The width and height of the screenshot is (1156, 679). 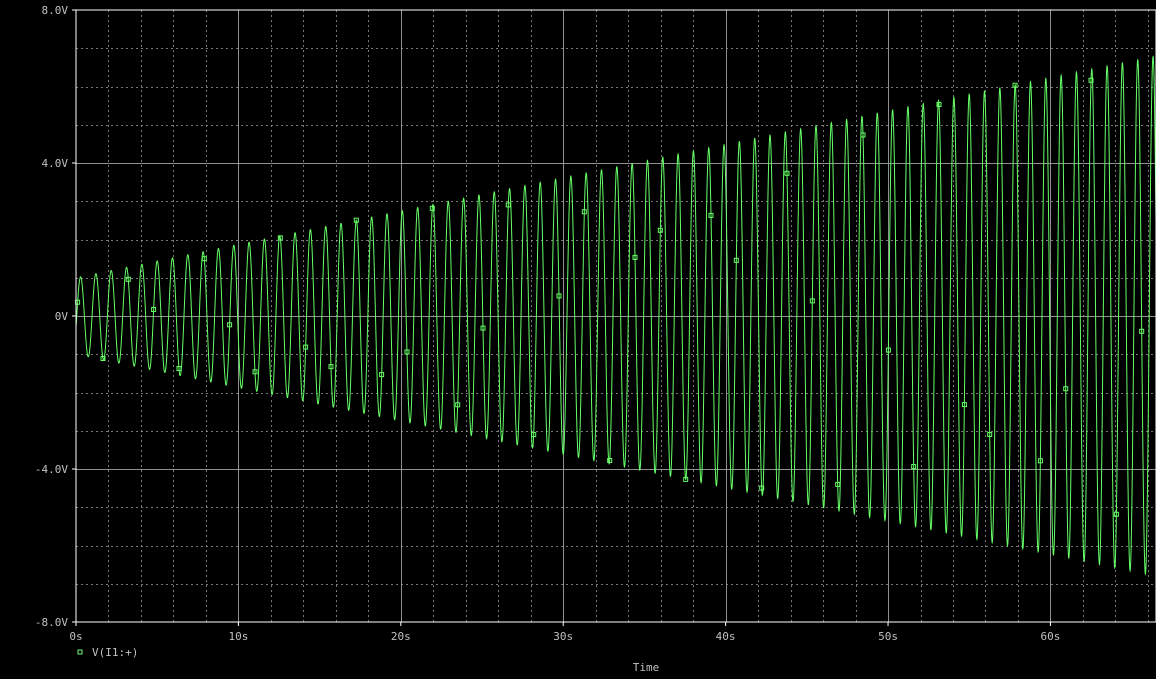 What do you see at coordinates (401, 636) in the screenshot?
I see `x-tick-label: 20s` at bounding box center [401, 636].